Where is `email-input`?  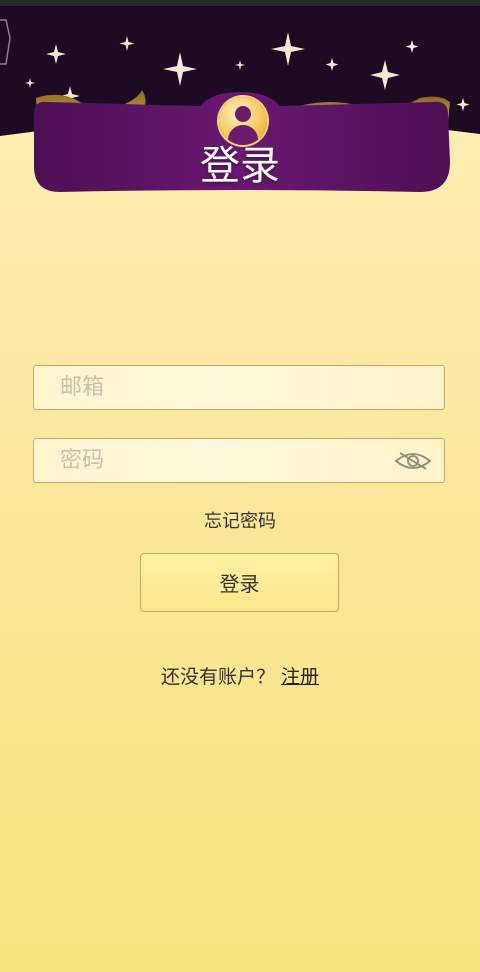
email-input is located at coordinates (239, 387).